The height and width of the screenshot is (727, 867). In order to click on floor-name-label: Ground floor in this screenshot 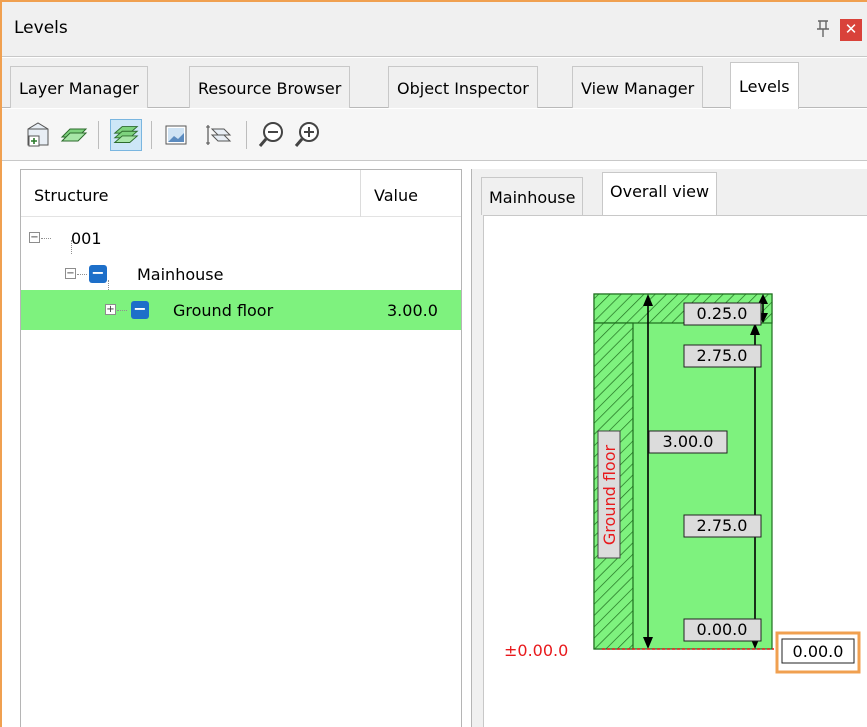, I will do `click(609, 494)`.